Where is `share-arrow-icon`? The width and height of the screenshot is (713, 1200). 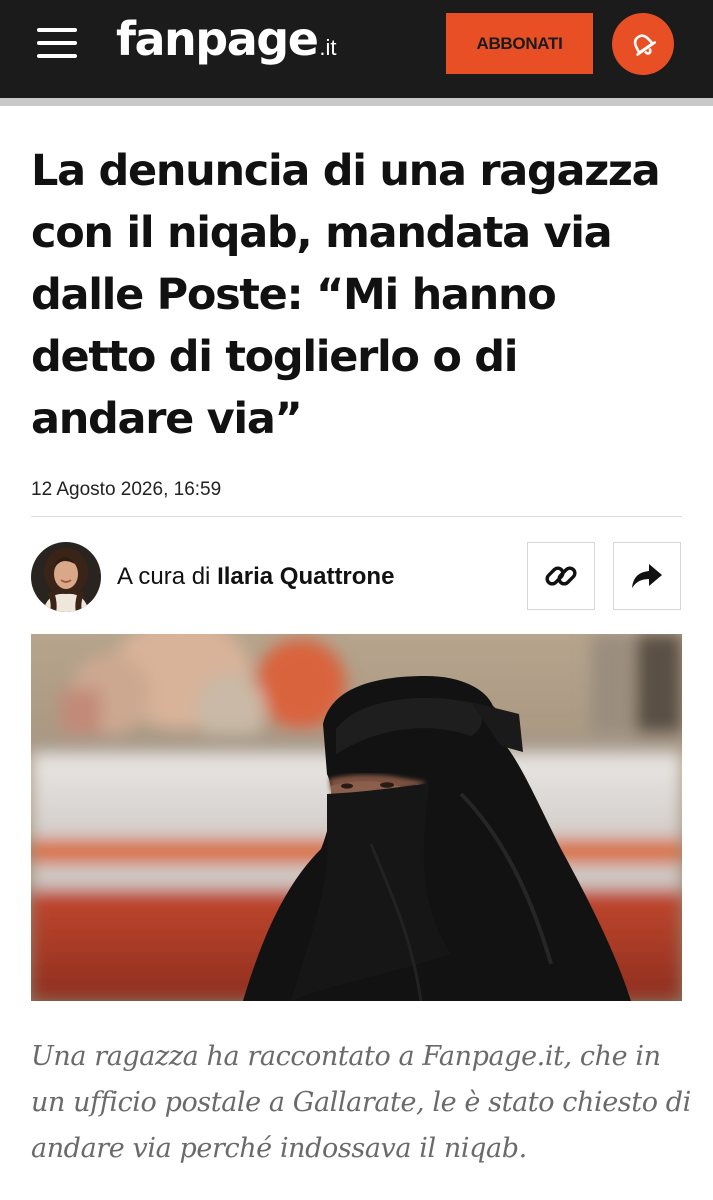 share-arrow-icon is located at coordinates (647, 576).